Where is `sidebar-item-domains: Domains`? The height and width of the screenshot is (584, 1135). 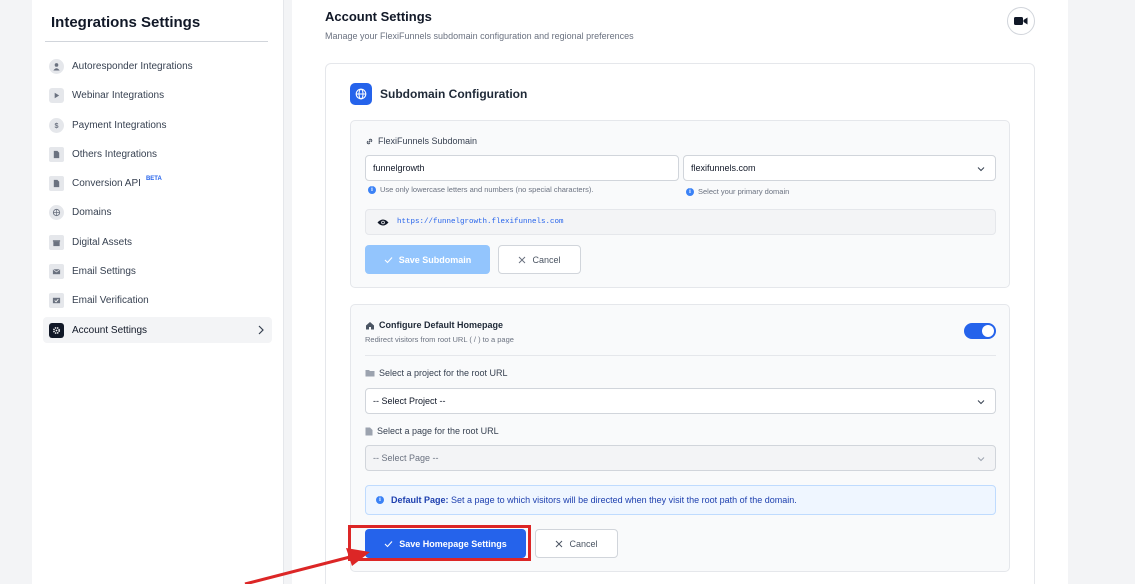
sidebar-item-domains: Domains is located at coordinates (157, 212).